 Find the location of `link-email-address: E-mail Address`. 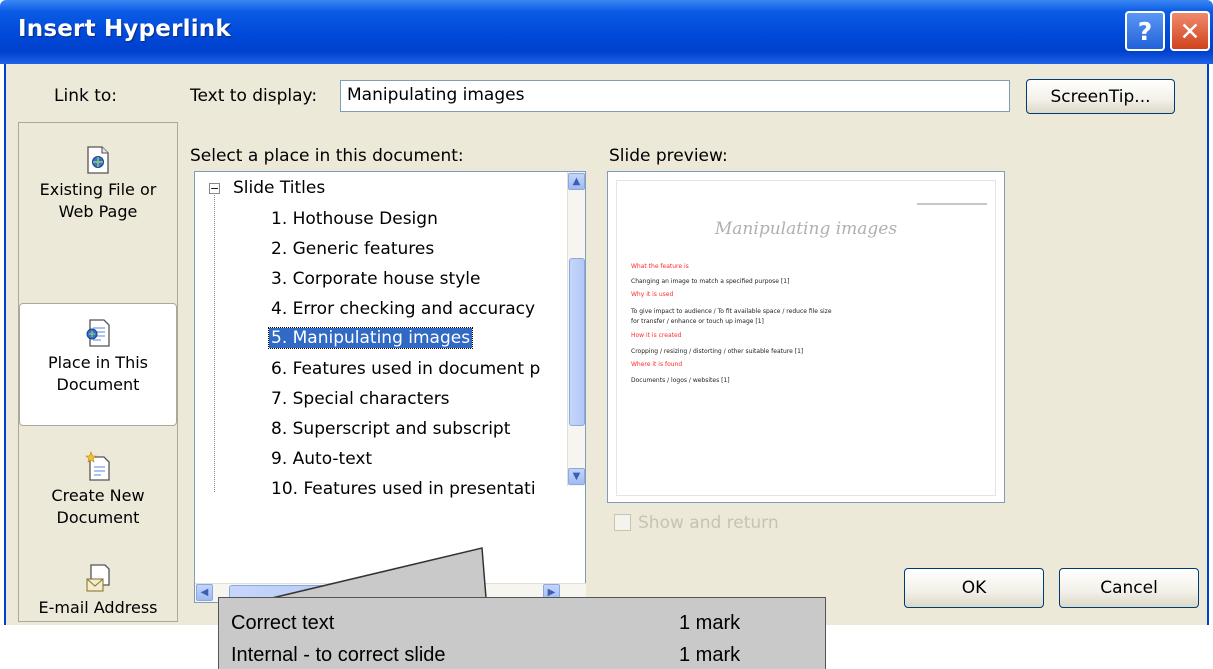

link-email-address: E-mail Address is located at coordinates (98, 593).